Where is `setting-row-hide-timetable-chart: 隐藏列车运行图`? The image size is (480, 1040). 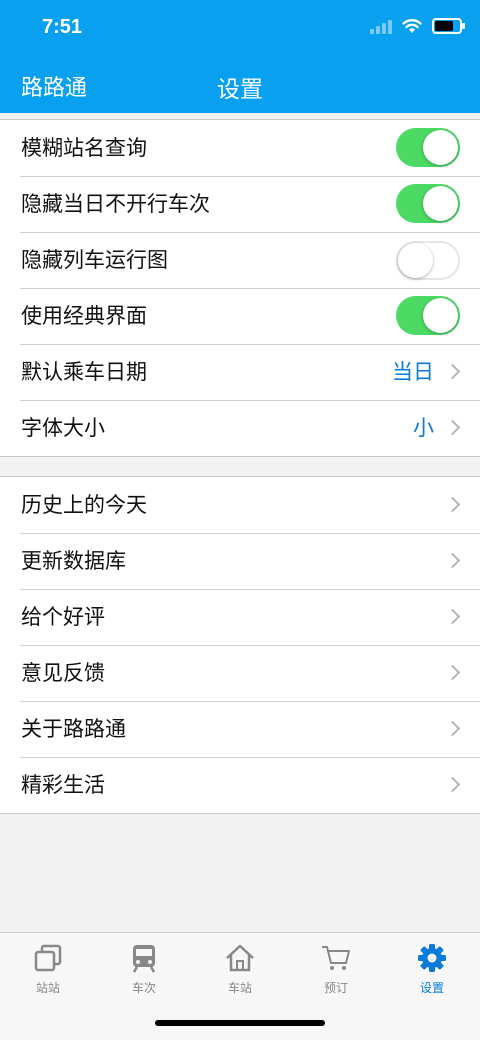 setting-row-hide-timetable-chart: 隐藏列车运行图 is located at coordinates (240, 260).